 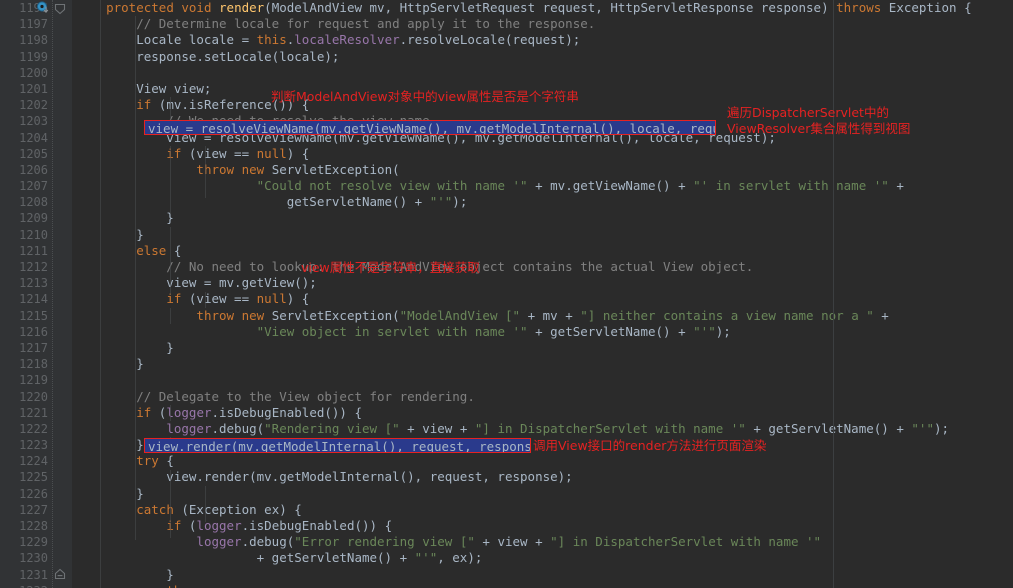 I want to click on code-token: , ex);, so click(x=460, y=558).